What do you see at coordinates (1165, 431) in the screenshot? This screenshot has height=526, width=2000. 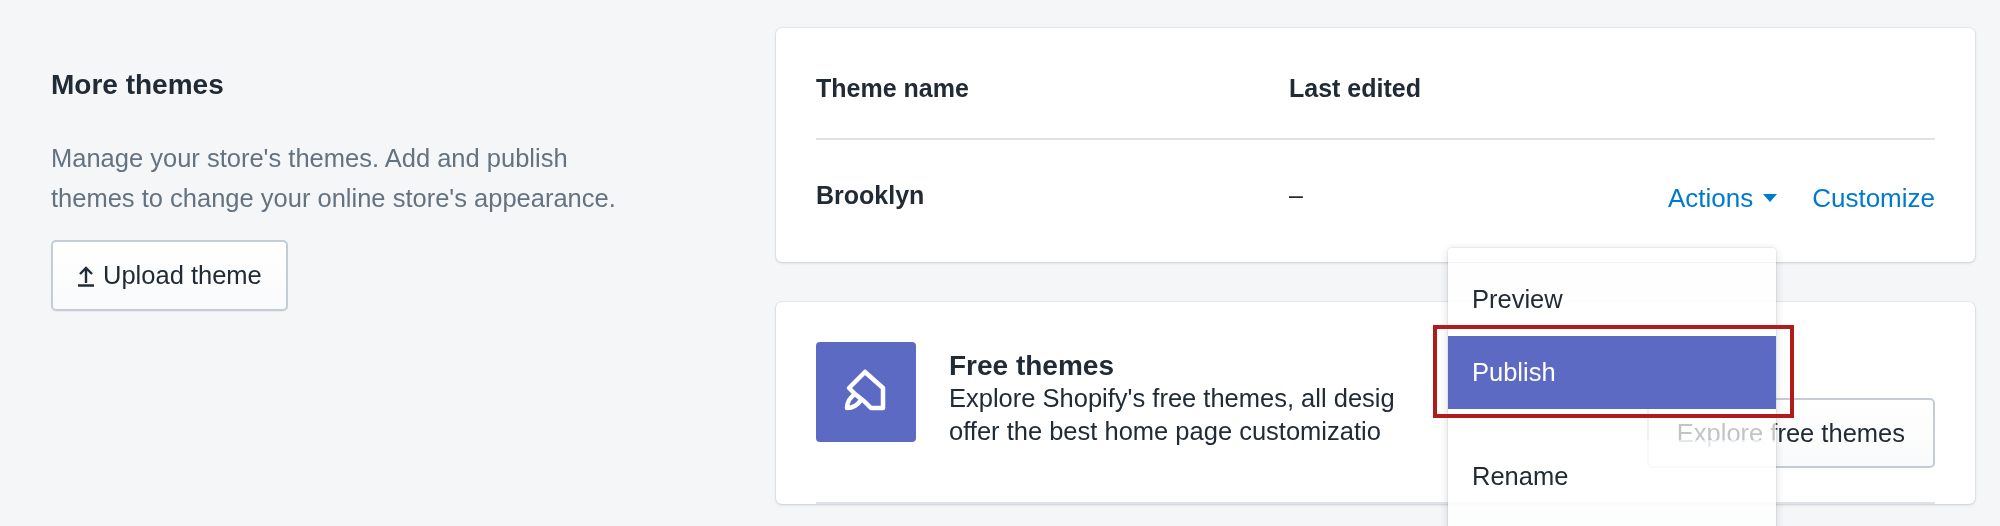 I see `free-themes-description: offer the best home page customizatio` at bounding box center [1165, 431].